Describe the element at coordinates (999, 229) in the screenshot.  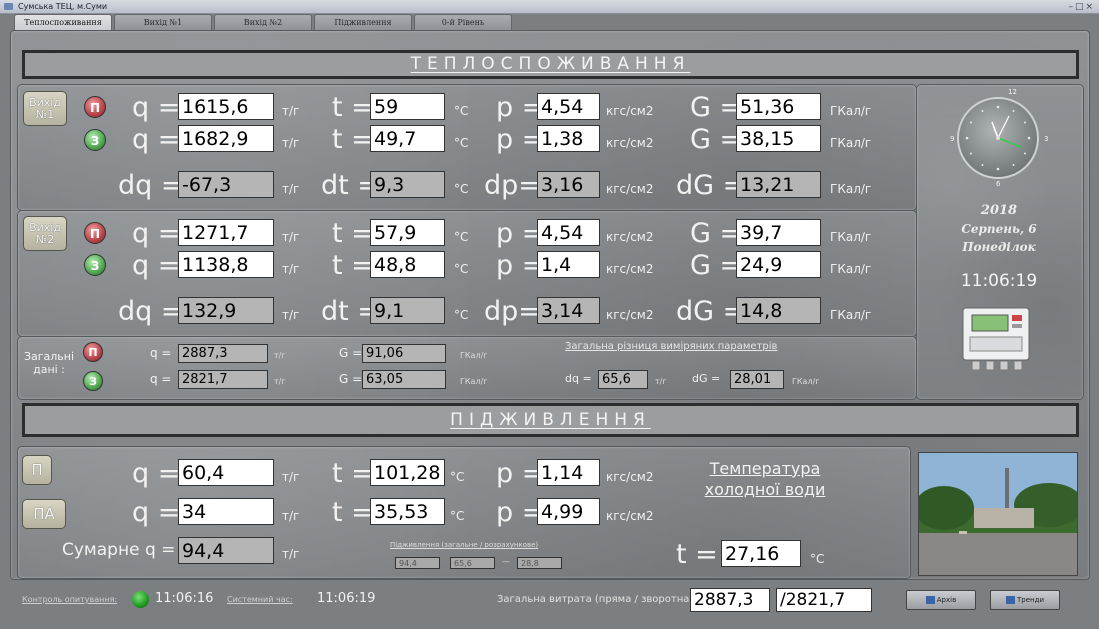
I see `clock-date: Серпень, 6` at that location.